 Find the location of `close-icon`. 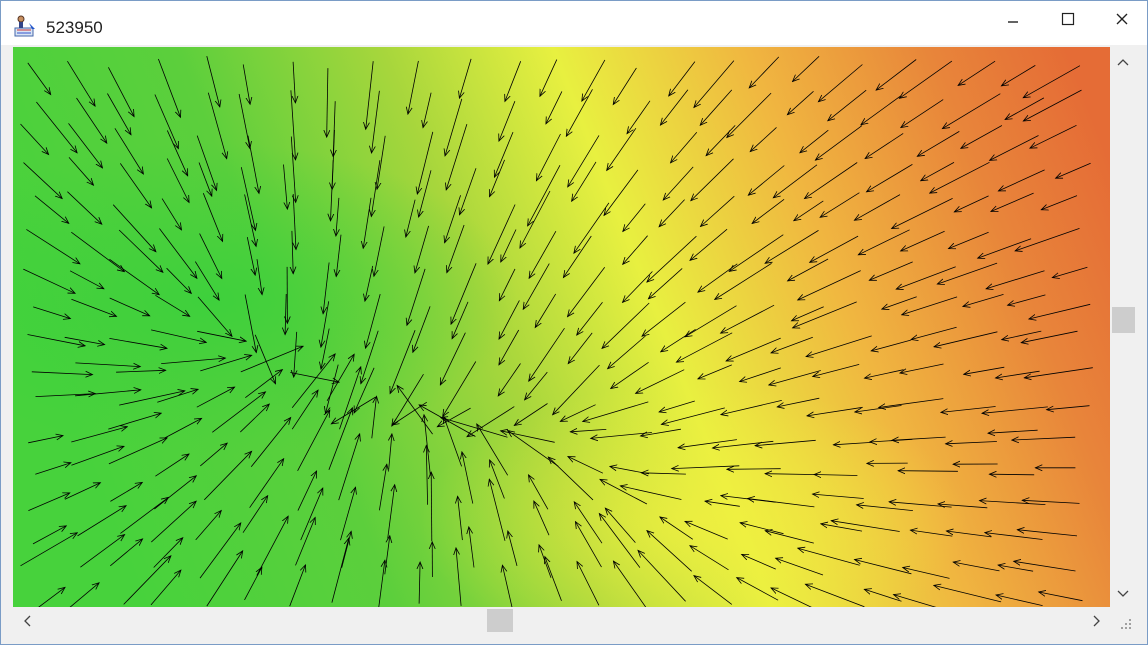

close-icon is located at coordinates (1122, 19).